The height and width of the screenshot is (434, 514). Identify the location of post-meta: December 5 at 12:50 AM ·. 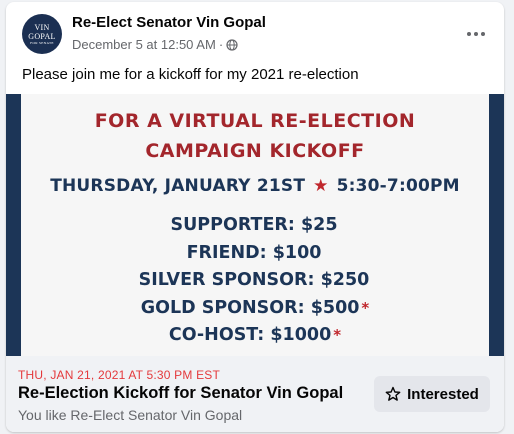
(155, 44).